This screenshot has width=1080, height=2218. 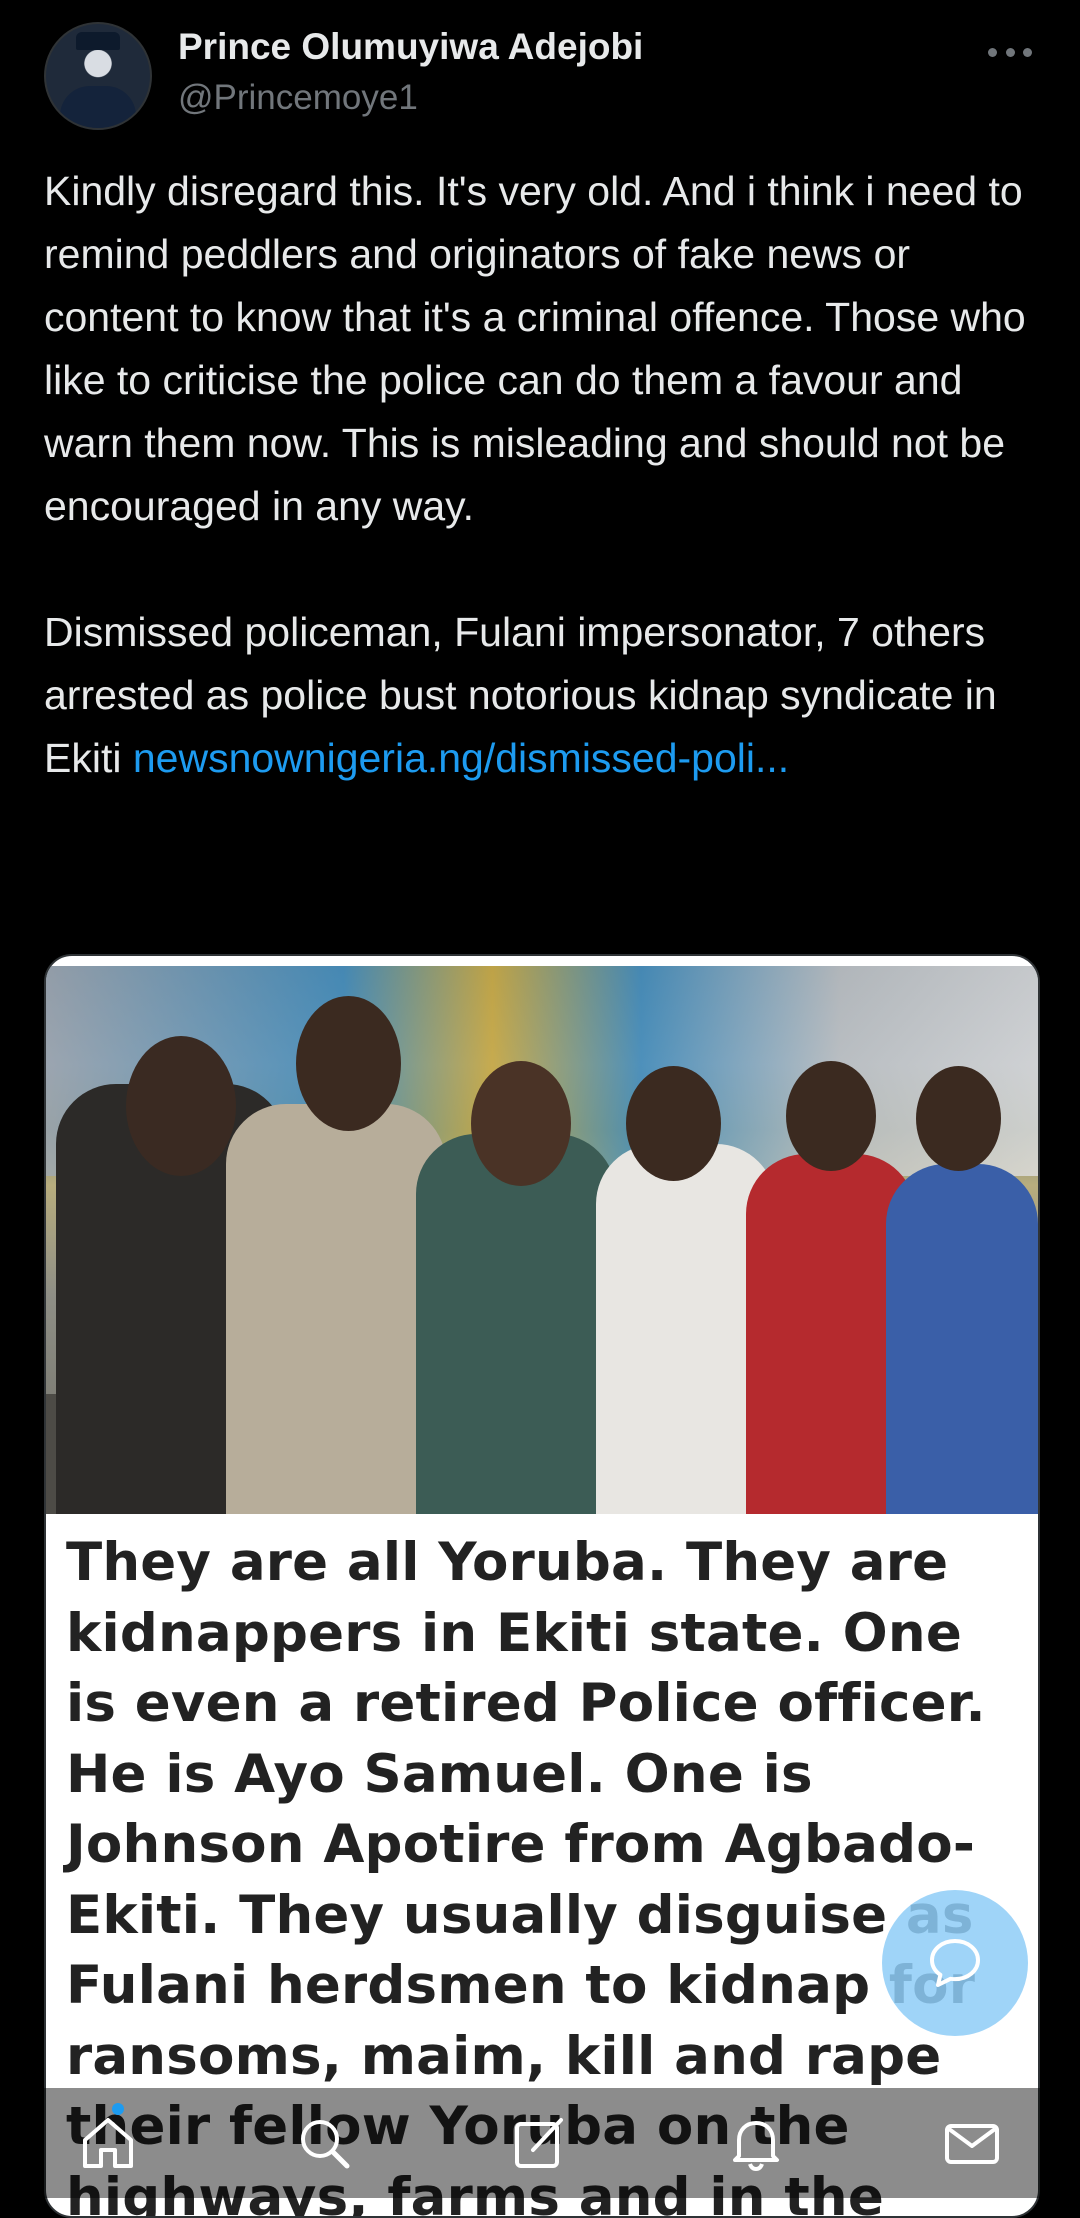 I want to click on author-handle: @Princemoye1, so click(x=298, y=98).